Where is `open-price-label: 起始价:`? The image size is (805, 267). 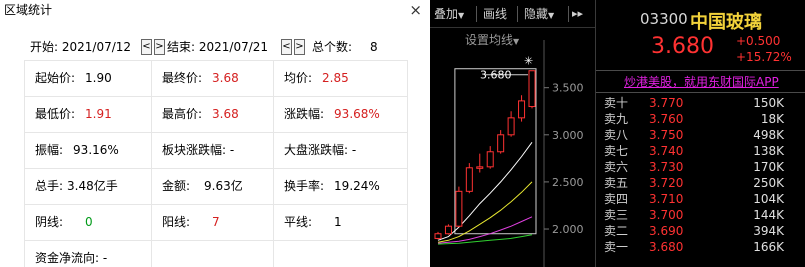 open-price-label: 起始价: is located at coordinates (55, 78).